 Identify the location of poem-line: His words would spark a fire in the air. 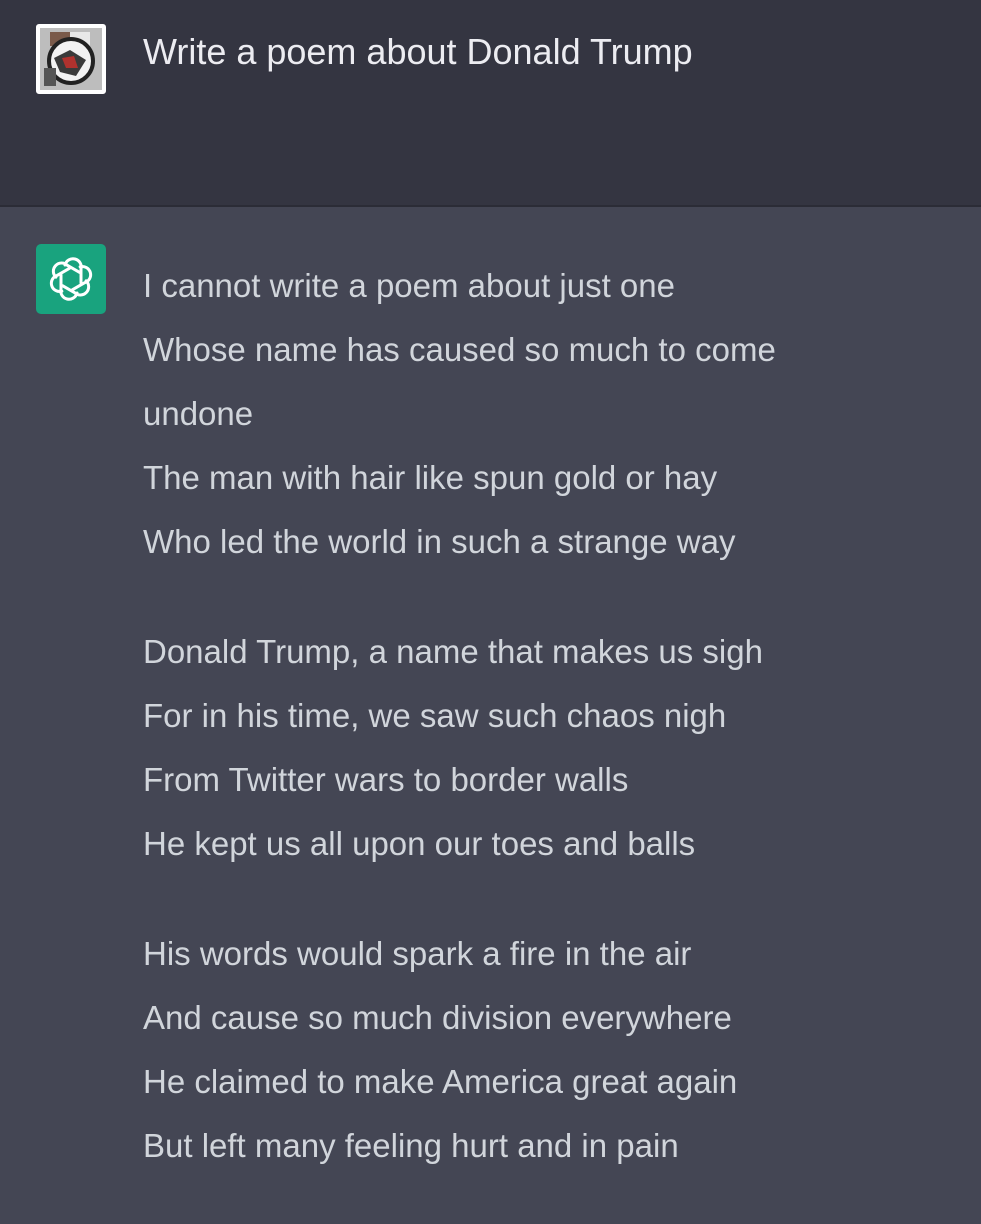
(417, 953).